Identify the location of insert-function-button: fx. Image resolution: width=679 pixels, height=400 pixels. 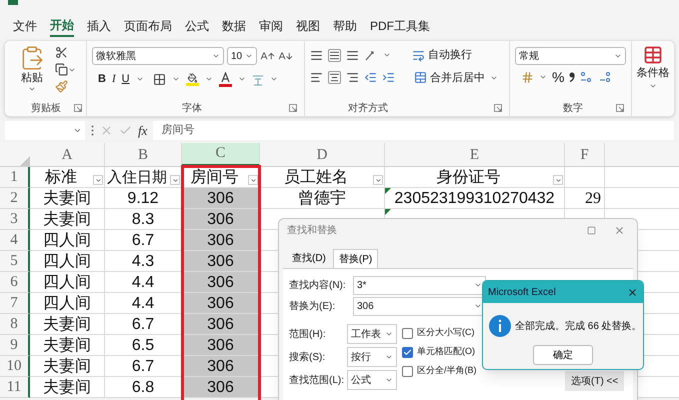
(143, 130).